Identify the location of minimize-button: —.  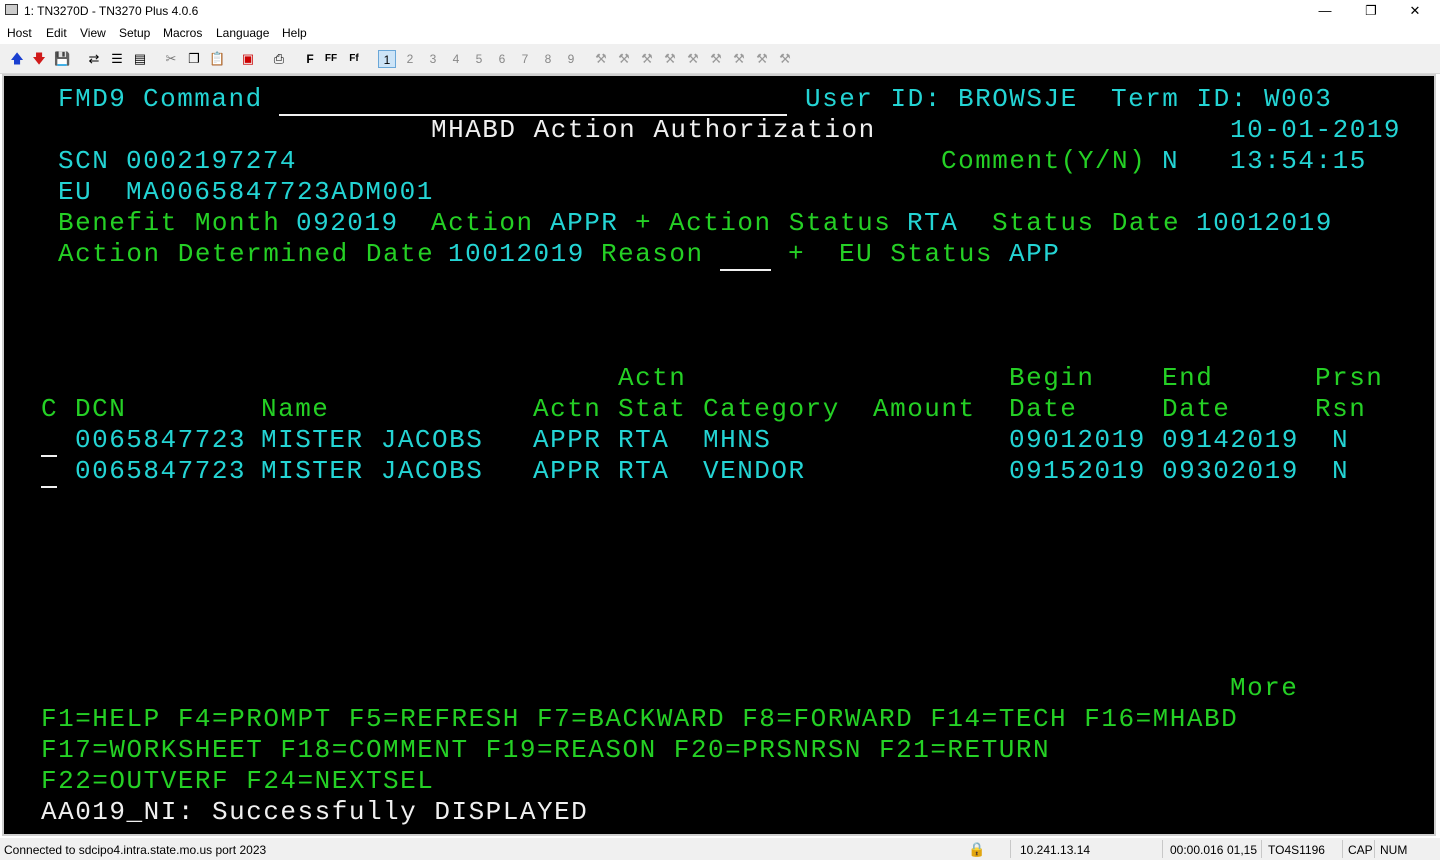
(1325, 11).